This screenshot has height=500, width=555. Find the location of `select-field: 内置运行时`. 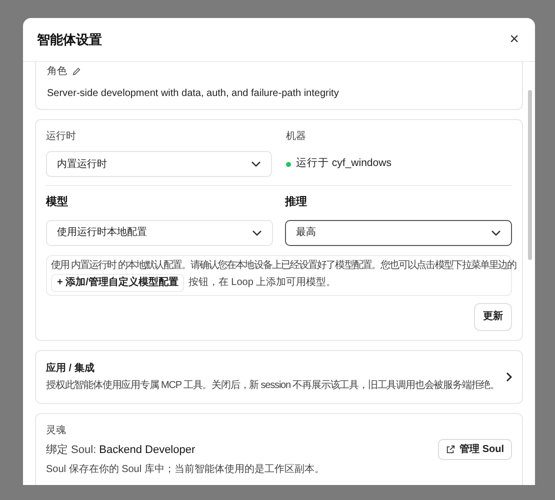

select-field: 内置运行时 is located at coordinates (159, 164).